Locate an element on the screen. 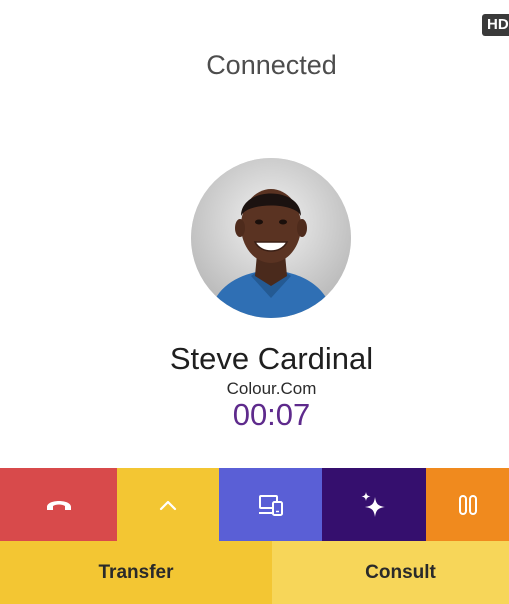 The image size is (509, 604). transfer-button: Transfer is located at coordinates (136, 572).